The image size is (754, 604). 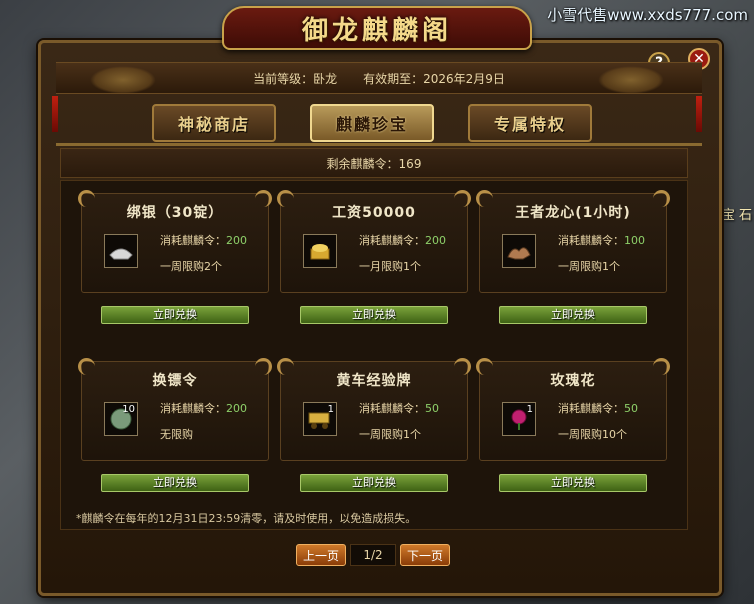 What do you see at coordinates (295, 78) in the screenshot?
I see `current-level-text: 当前等级：卧龙` at bounding box center [295, 78].